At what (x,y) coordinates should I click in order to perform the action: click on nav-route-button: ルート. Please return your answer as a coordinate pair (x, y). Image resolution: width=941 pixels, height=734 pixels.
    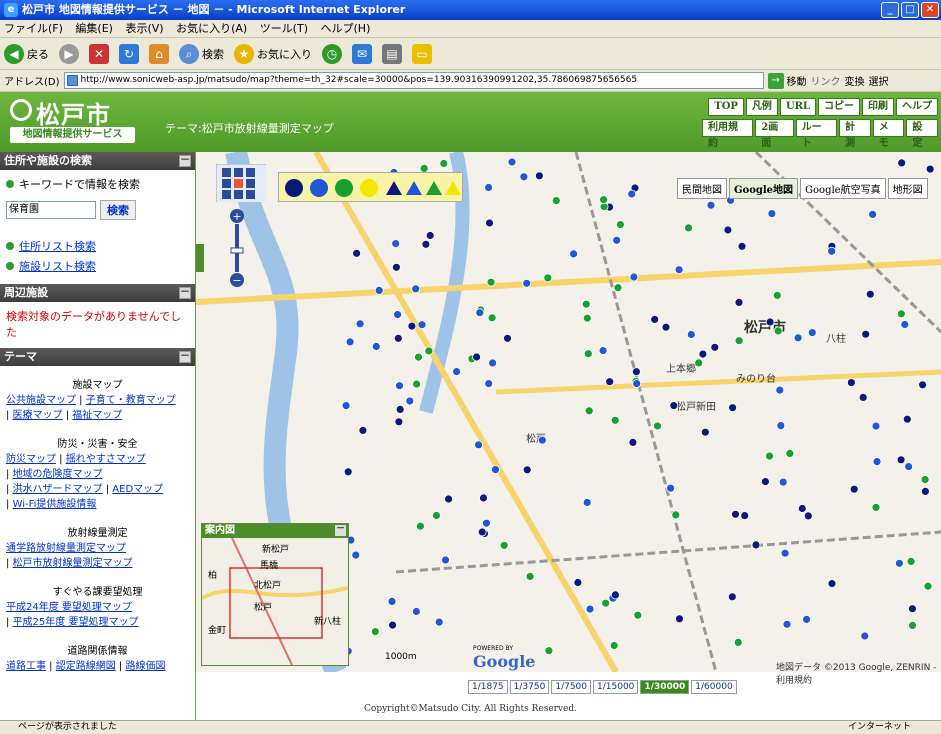
    Looking at the image, I should click on (816, 134).